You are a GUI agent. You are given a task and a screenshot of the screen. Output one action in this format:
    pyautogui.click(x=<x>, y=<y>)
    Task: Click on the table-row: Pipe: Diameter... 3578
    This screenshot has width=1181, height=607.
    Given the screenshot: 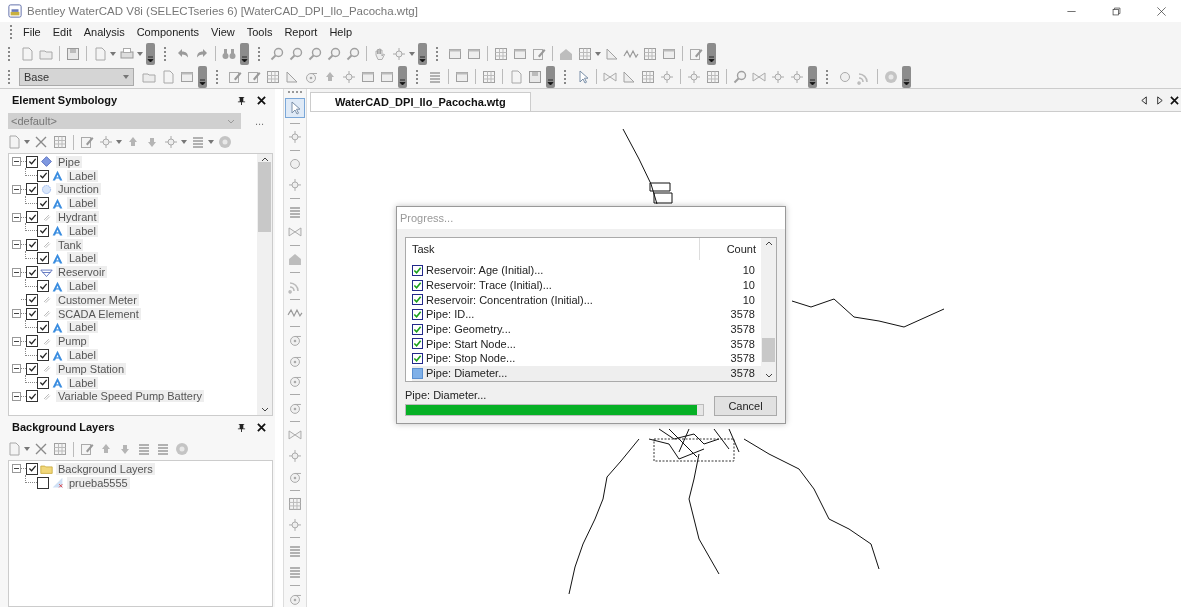 What is the action you would take?
    pyautogui.click(x=586, y=373)
    